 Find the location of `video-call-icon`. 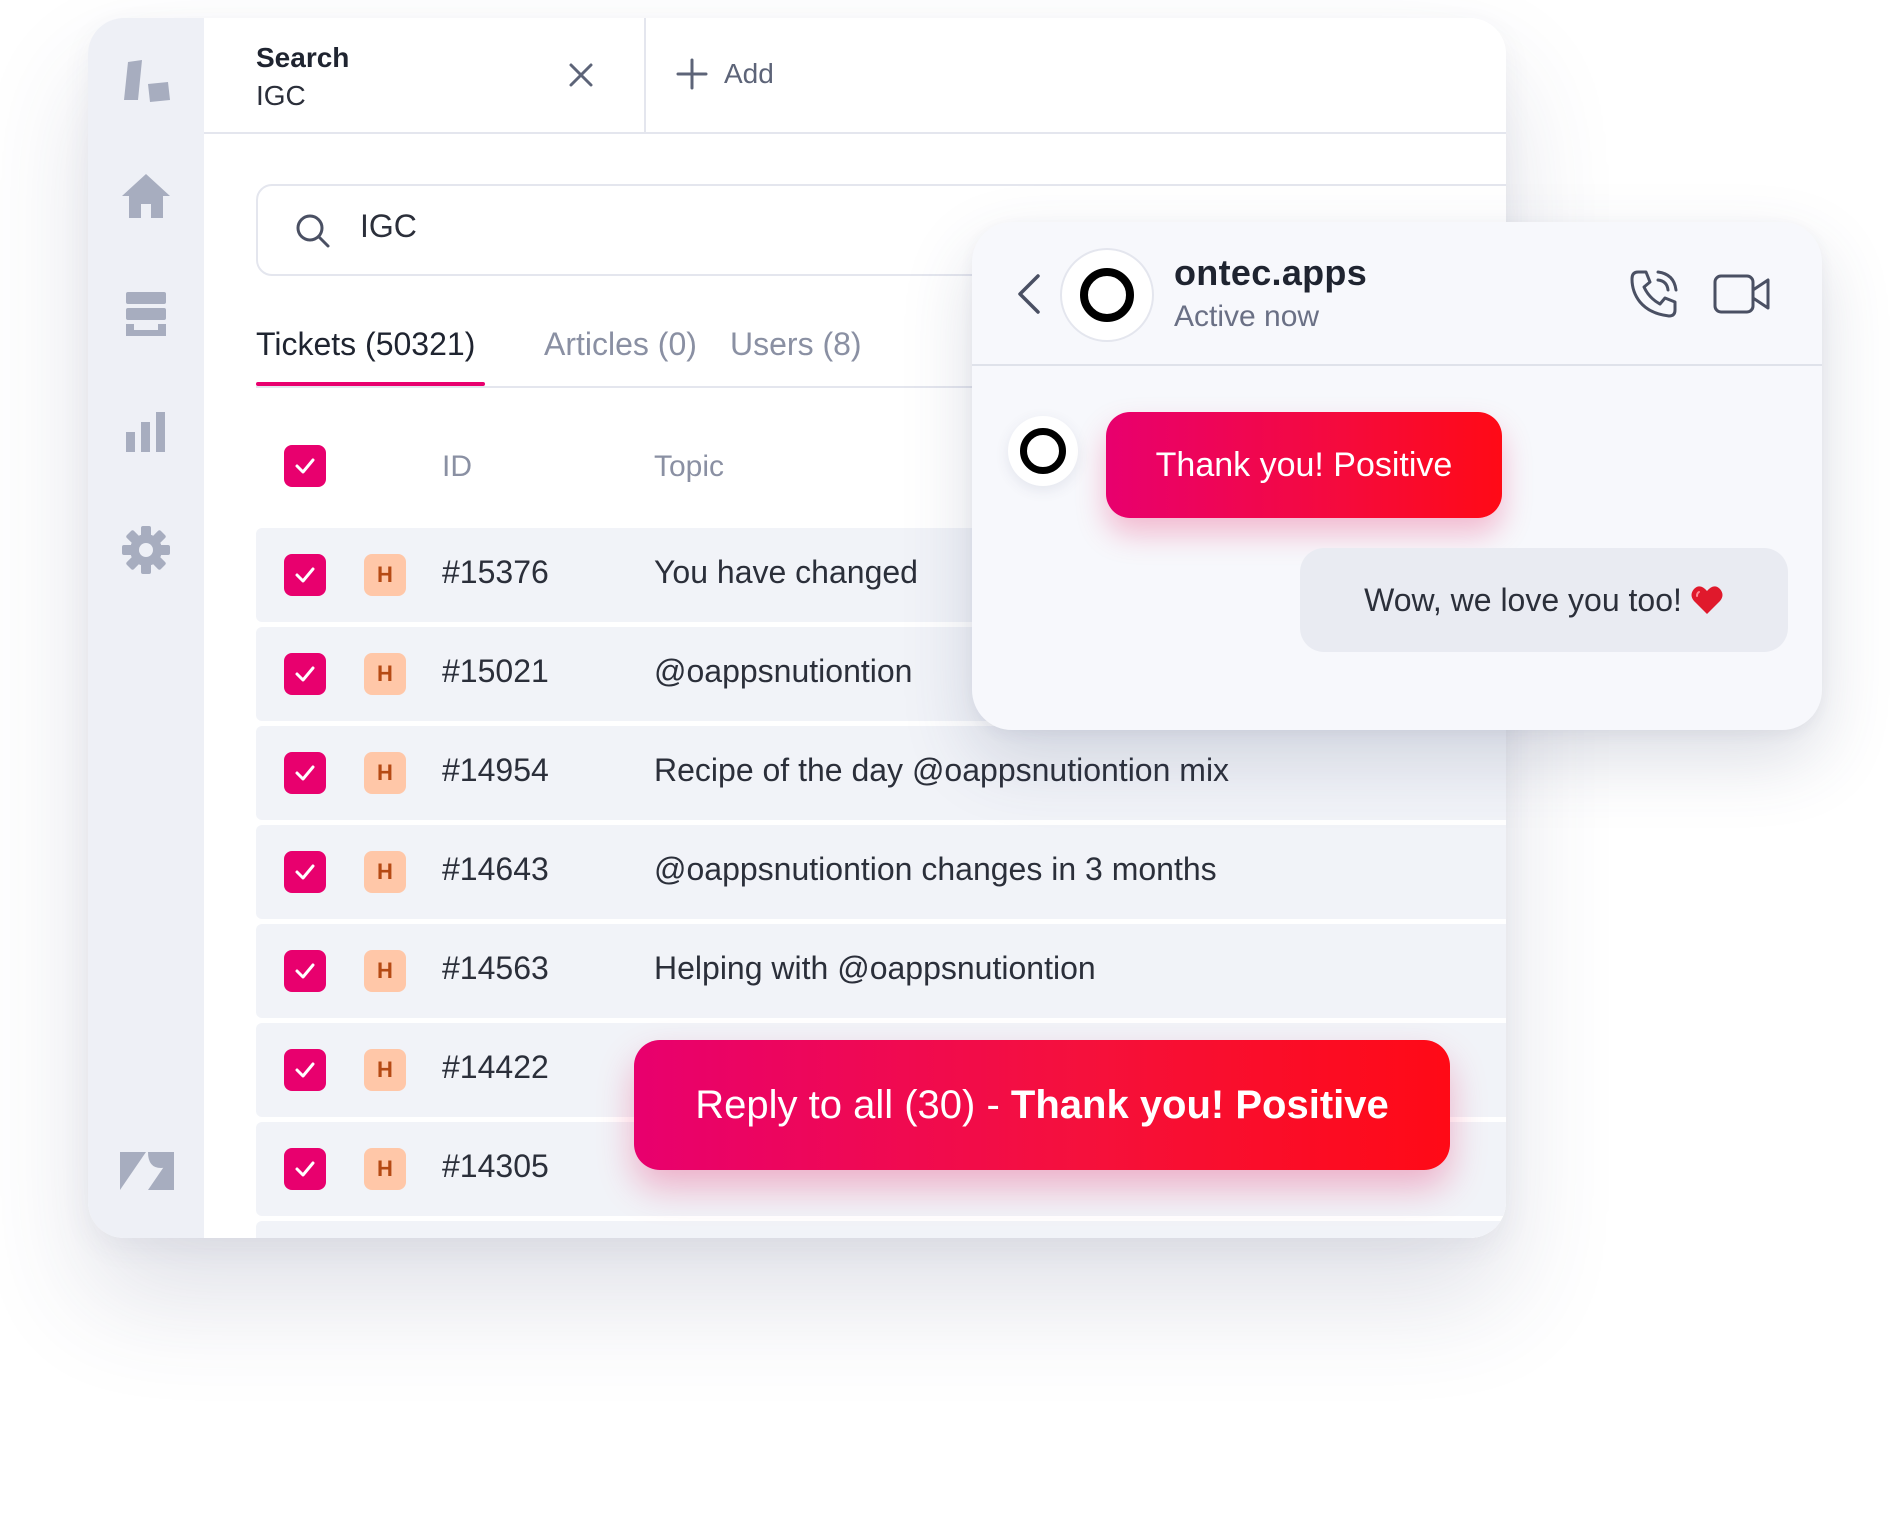

video-call-icon is located at coordinates (1742, 294).